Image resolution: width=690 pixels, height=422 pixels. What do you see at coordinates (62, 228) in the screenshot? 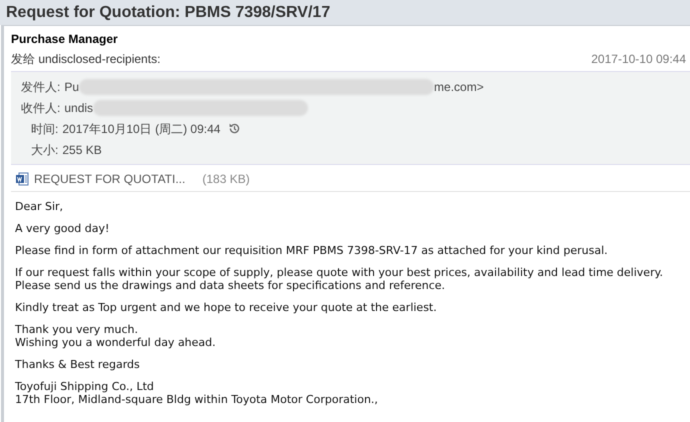
I see `body-paragraph: A very good day!` at bounding box center [62, 228].